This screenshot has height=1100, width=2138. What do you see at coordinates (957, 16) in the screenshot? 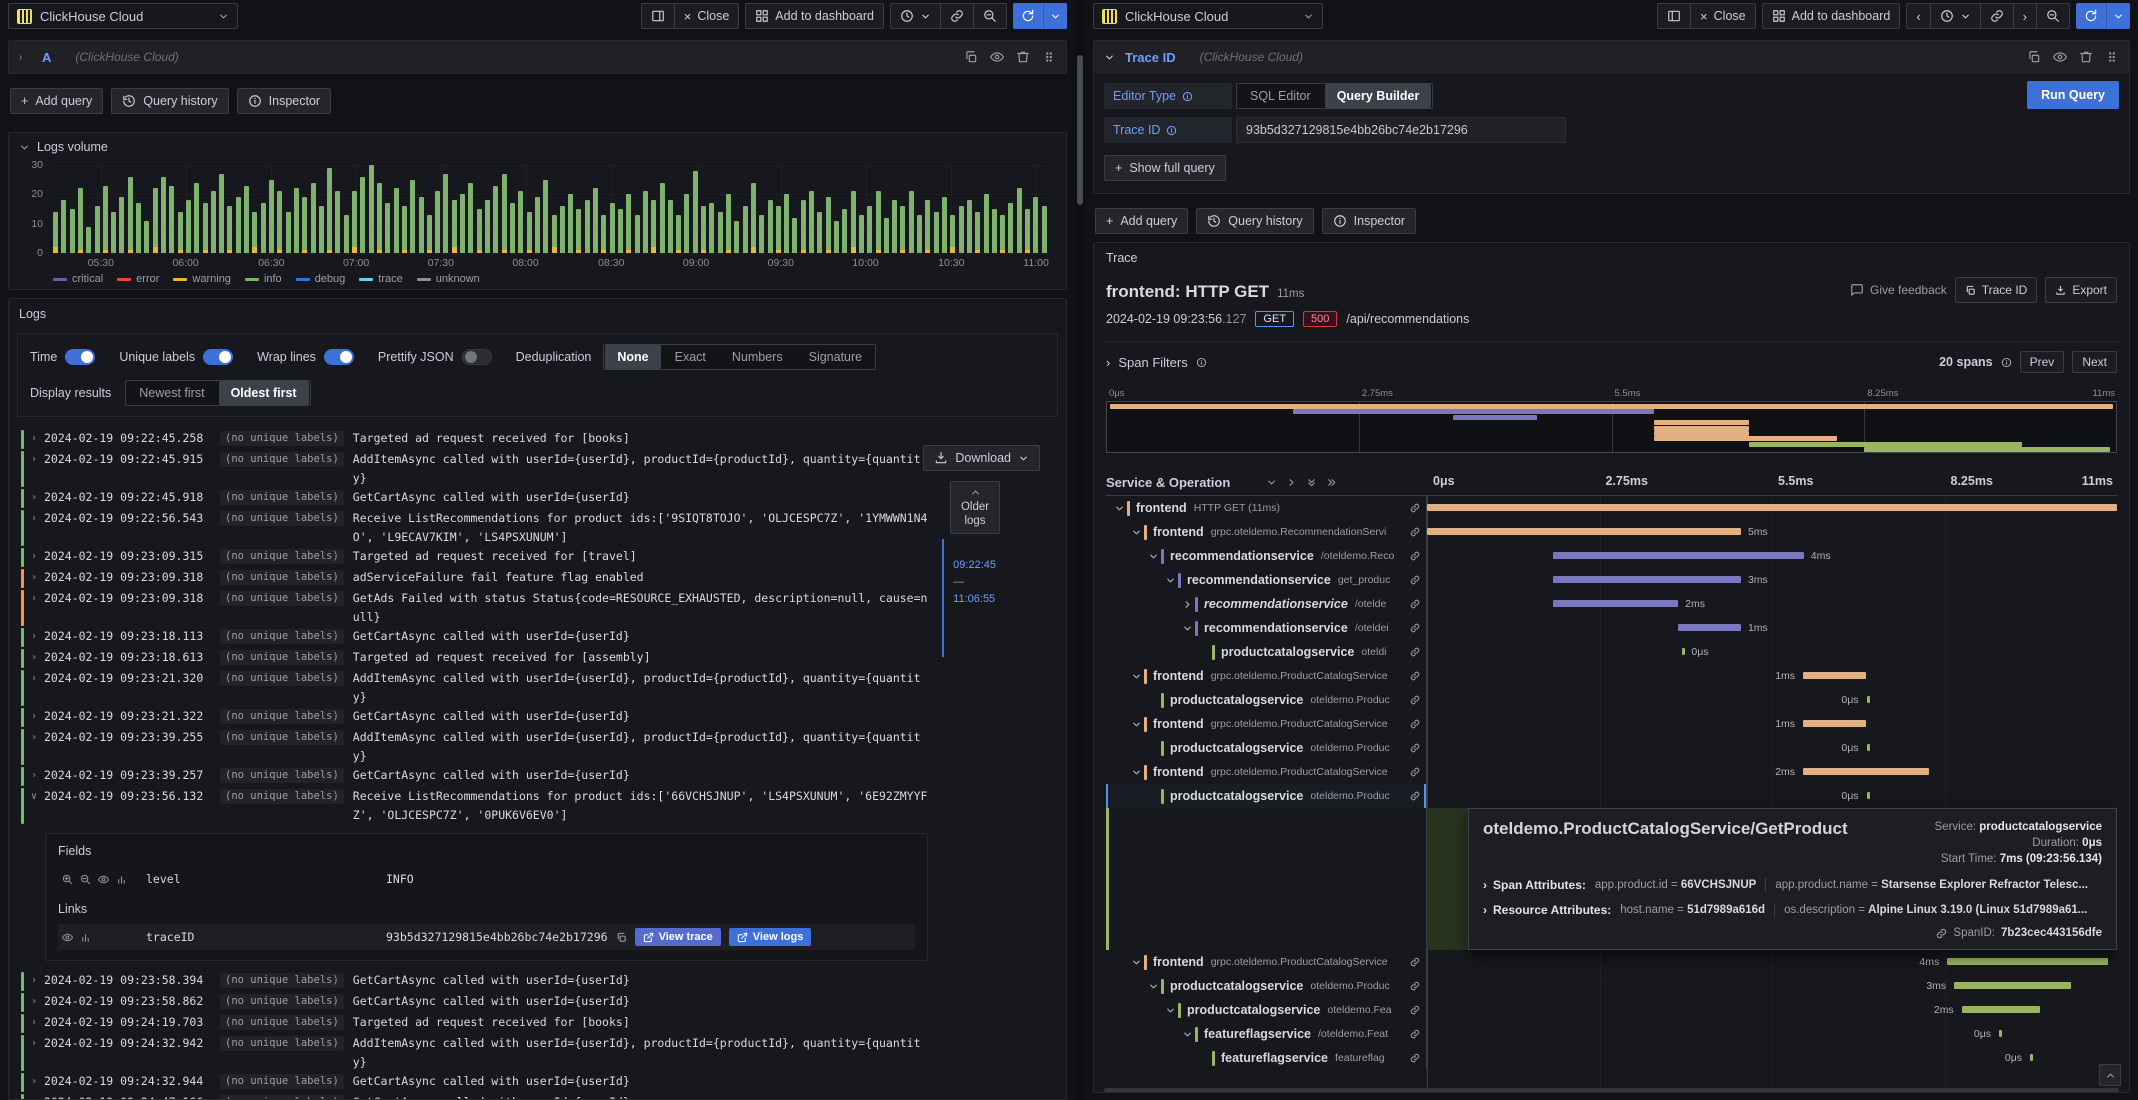
I see `share-link-button` at bounding box center [957, 16].